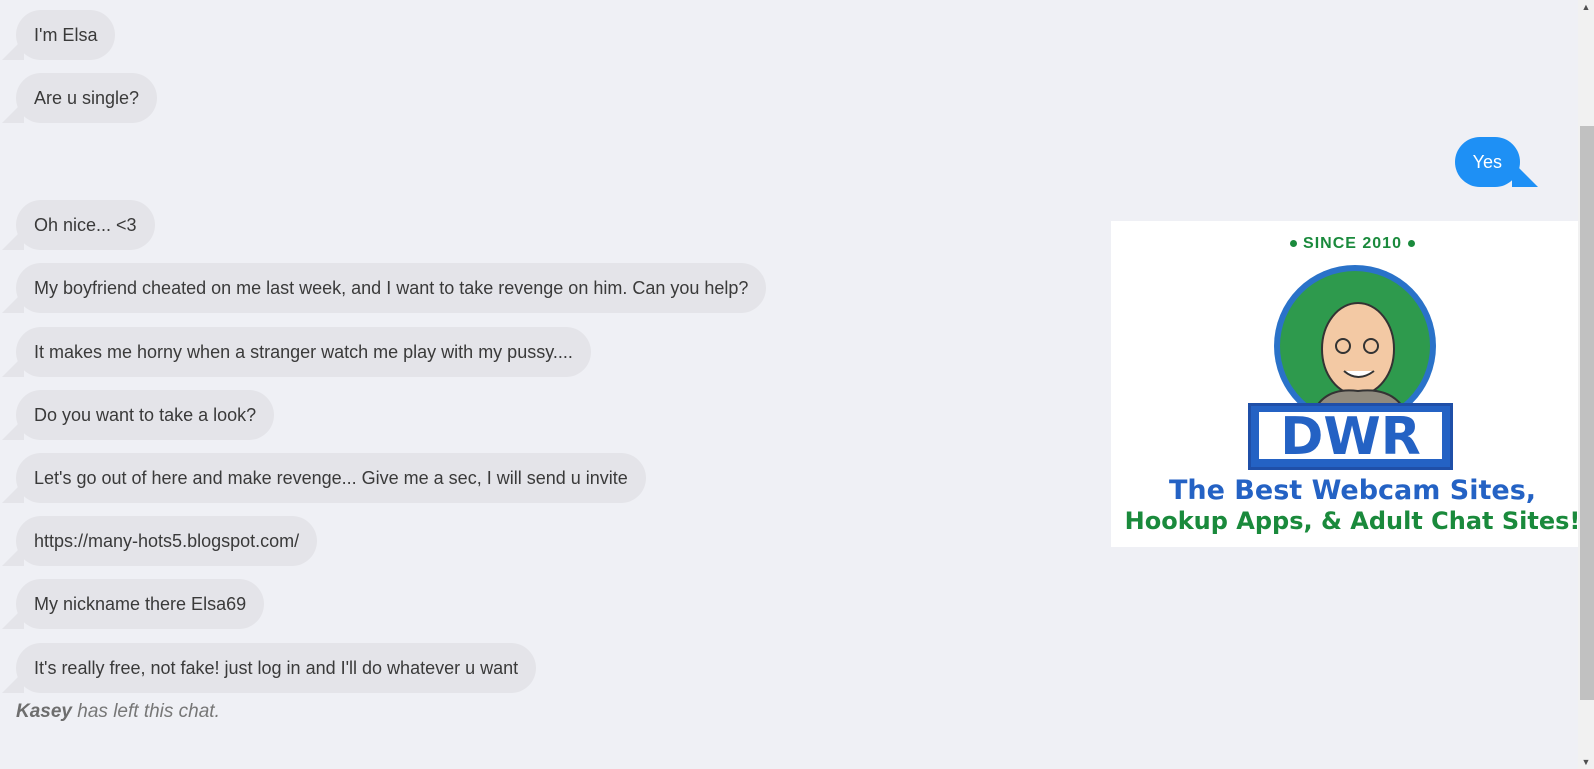  What do you see at coordinates (85, 225) in the screenshot?
I see `incoming-message: Oh nice... <3` at bounding box center [85, 225].